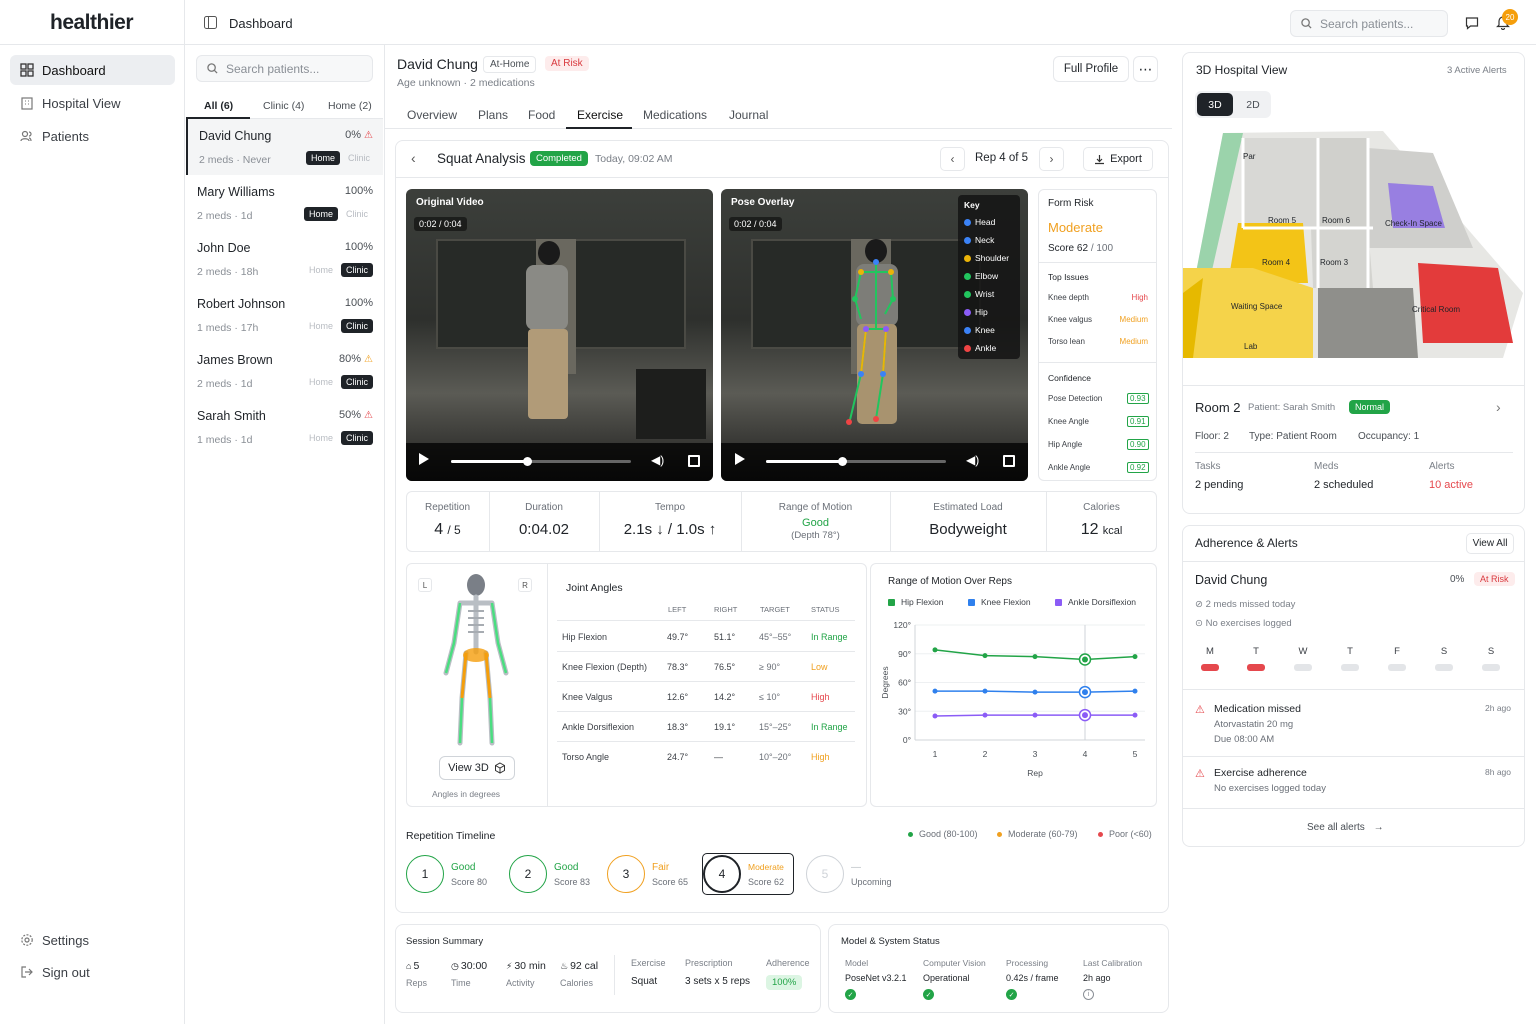  What do you see at coordinates (850, 994) in the screenshot?
I see `check-circle-icon: ✓` at bounding box center [850, 994].